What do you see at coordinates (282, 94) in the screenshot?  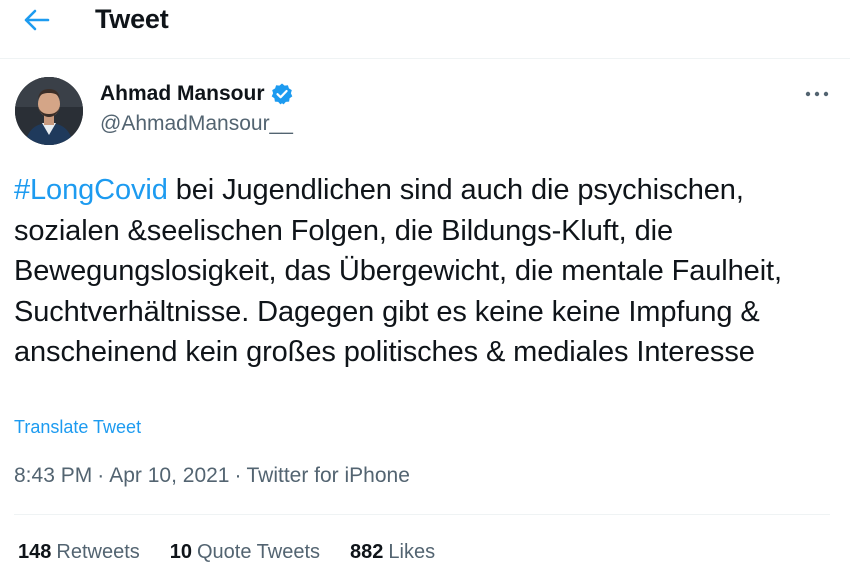 I see `verified-badge-icon` at bounding box center [282, 94].